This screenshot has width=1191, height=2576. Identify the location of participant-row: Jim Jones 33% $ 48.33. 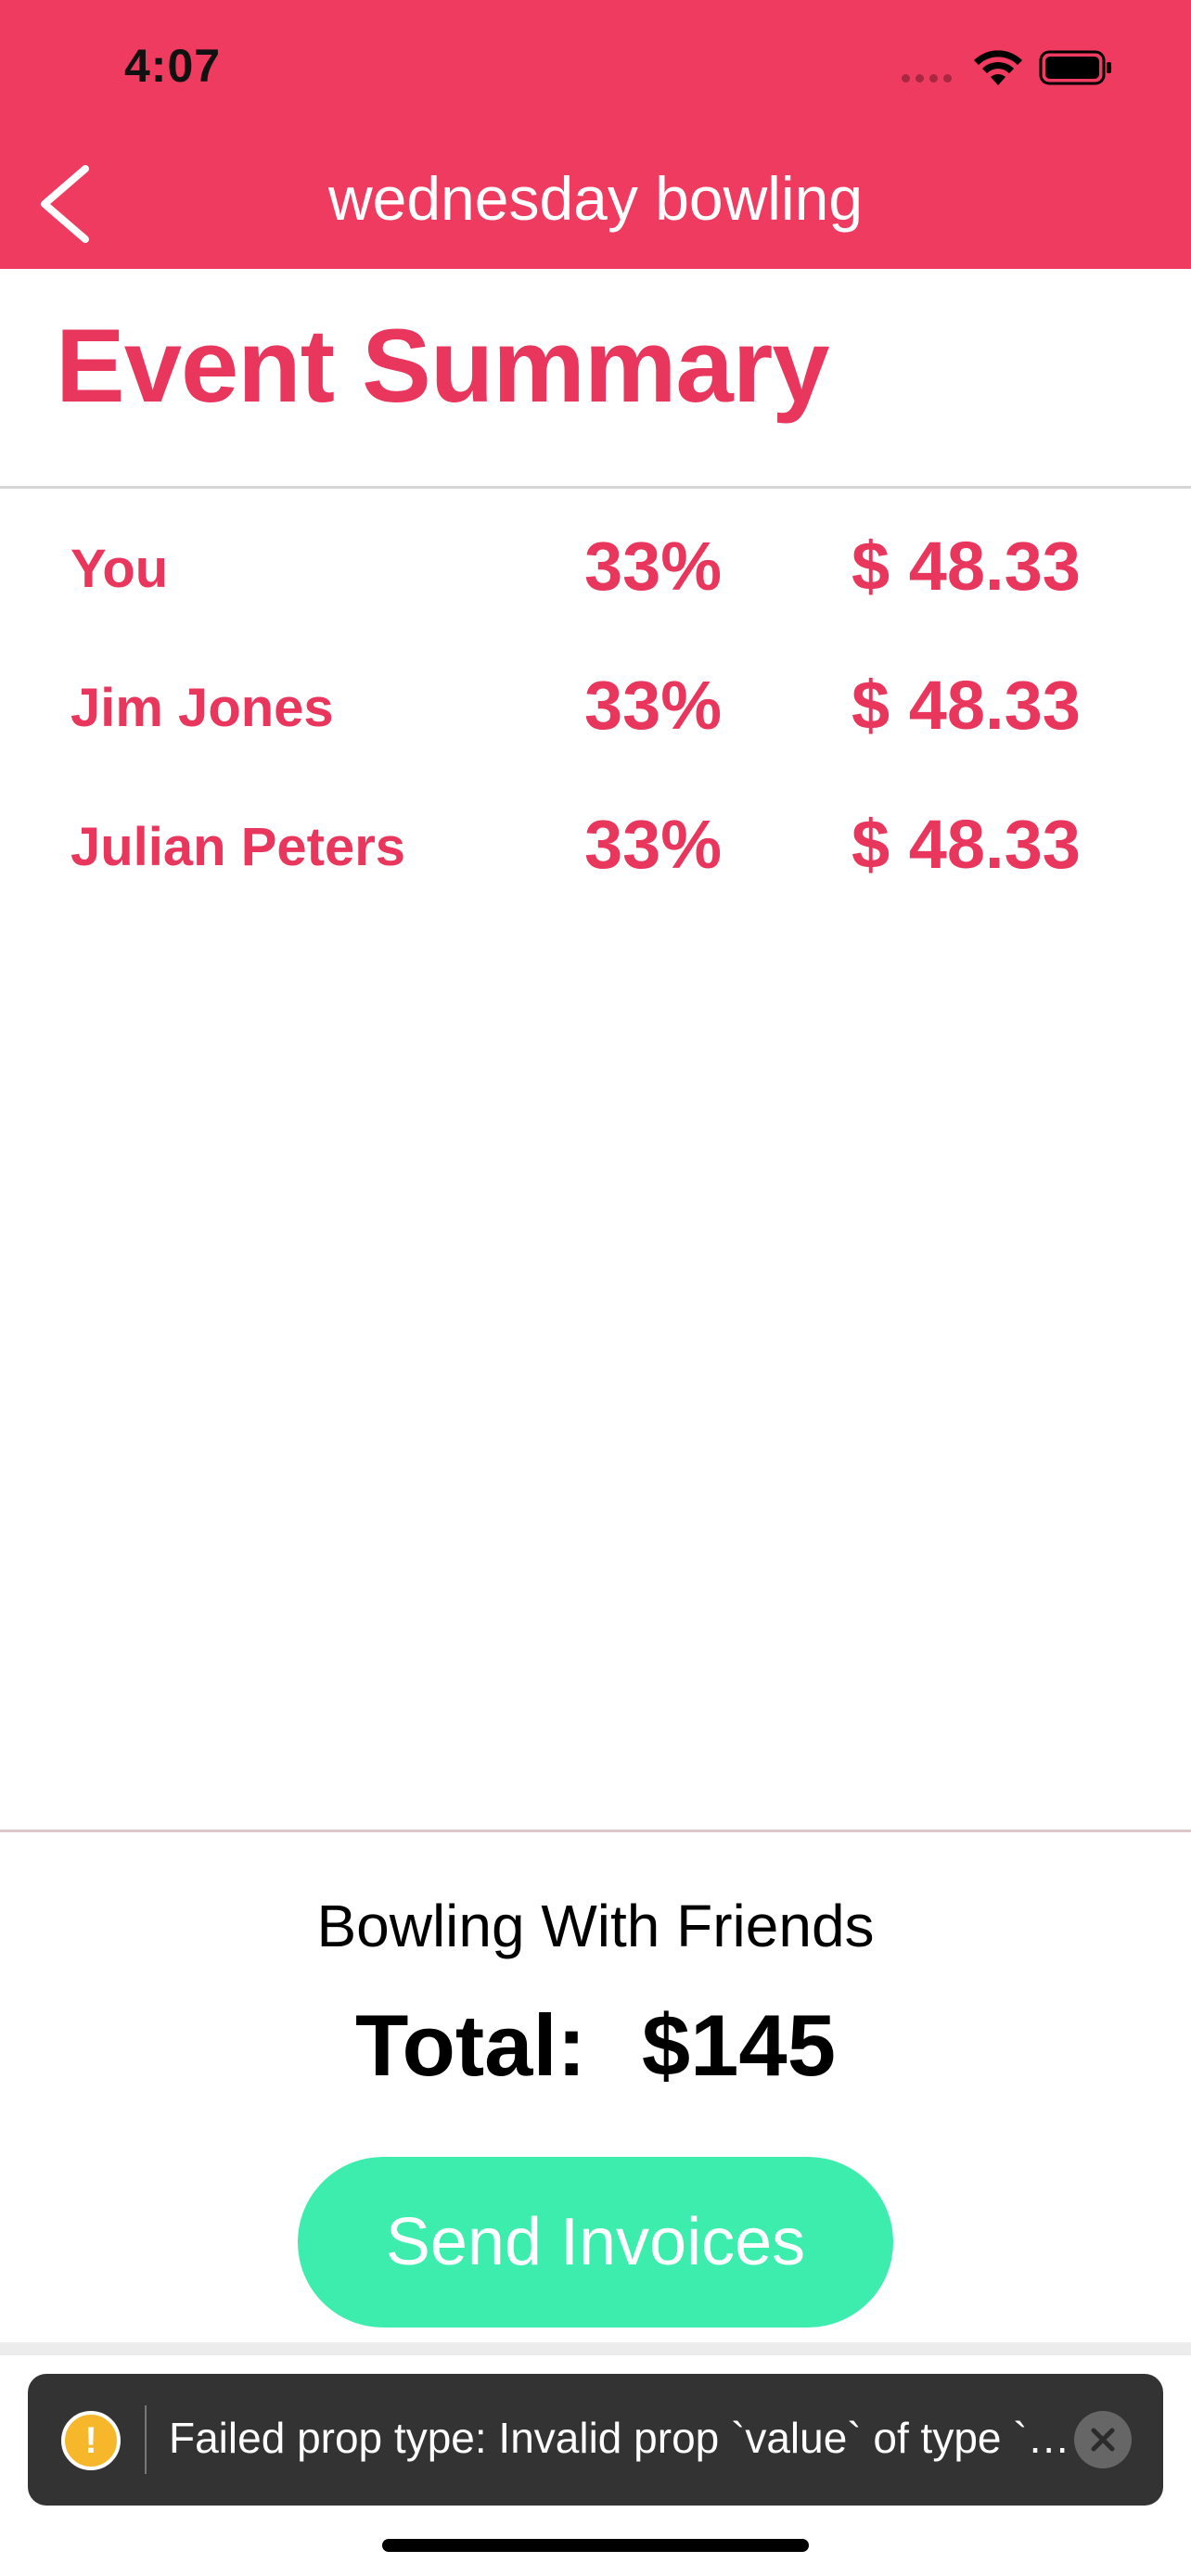
(595, 700).